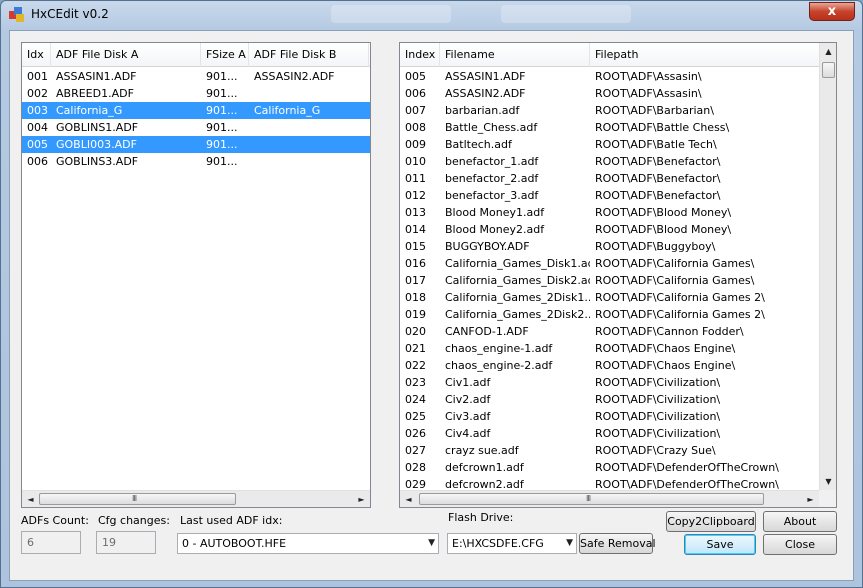 The height and width of the screenshot is (588, 863). I want to click on scrollbar-thumb, so click(828, 70).